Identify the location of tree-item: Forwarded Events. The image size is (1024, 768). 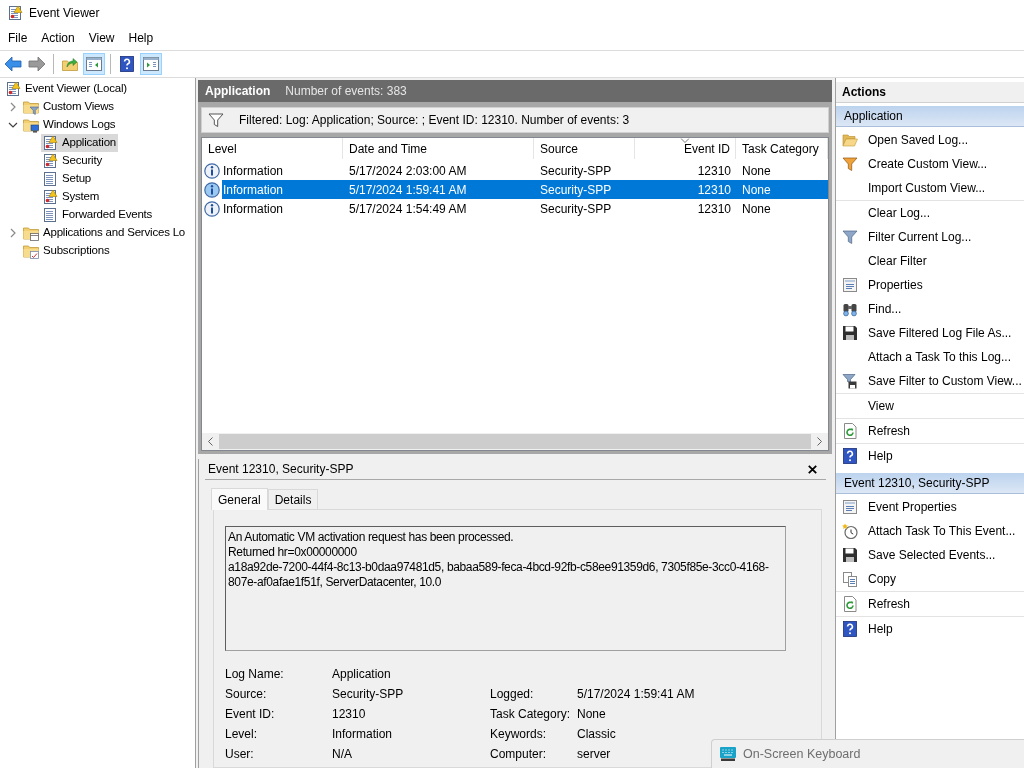
(98, 215).